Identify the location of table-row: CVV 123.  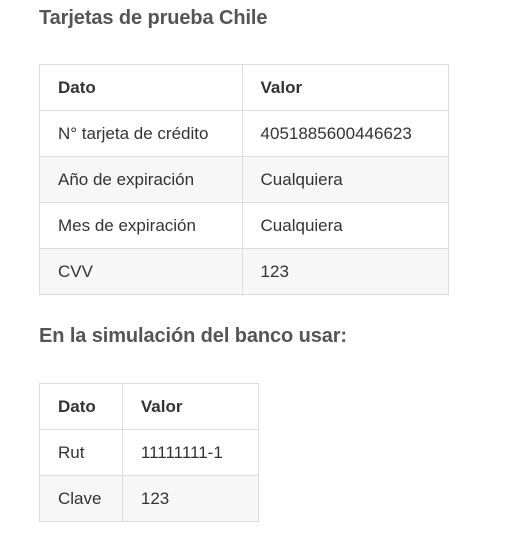
(244, 271).